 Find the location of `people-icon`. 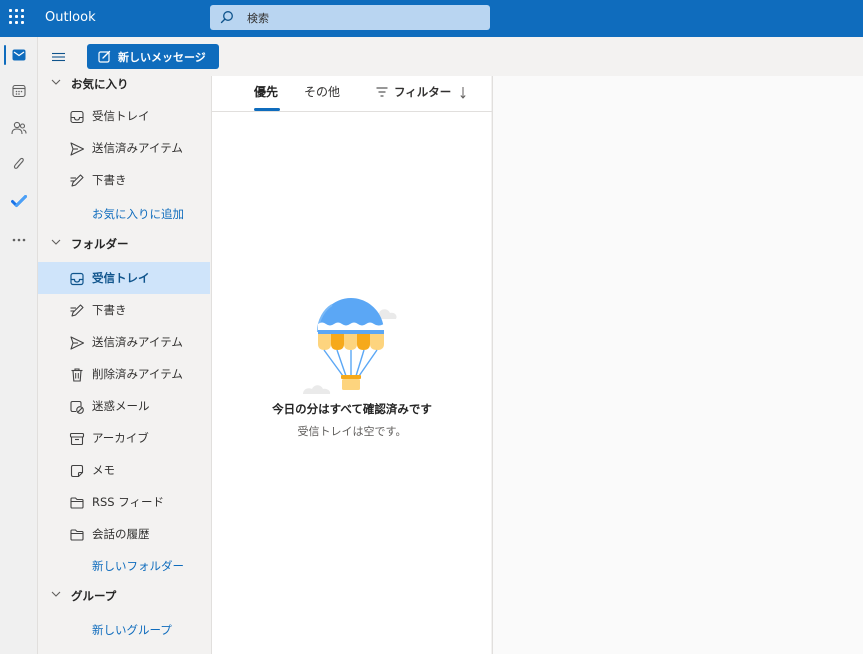

people-icon is located at coordinates (19, 128).